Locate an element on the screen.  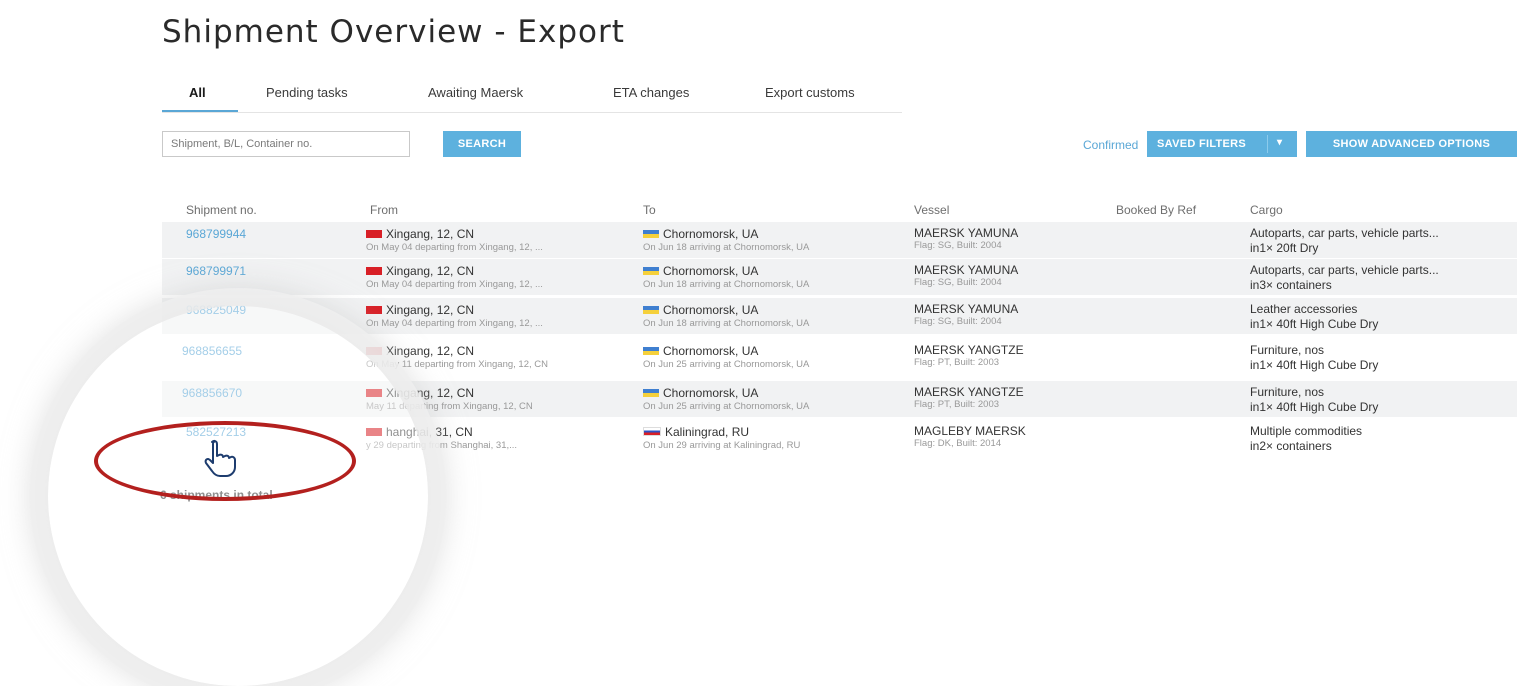
shipment-number-link: 968799944 is located at coordinates (216, 234).